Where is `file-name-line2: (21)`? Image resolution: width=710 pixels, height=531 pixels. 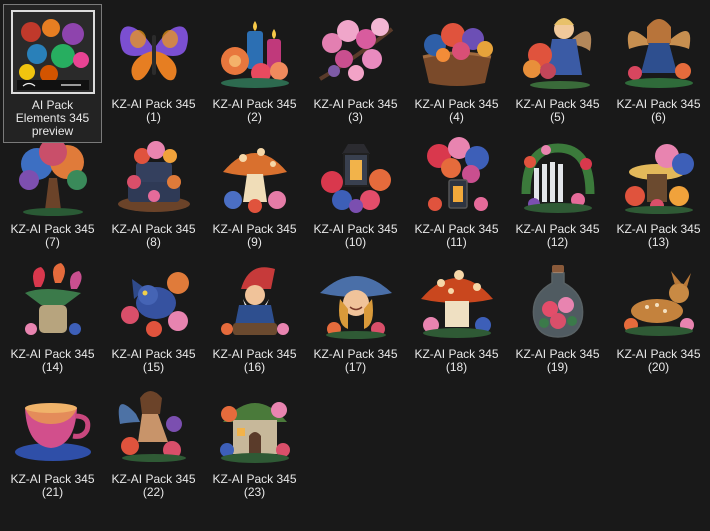 file-name-line2: (21) is located at coordinates (52, 492).